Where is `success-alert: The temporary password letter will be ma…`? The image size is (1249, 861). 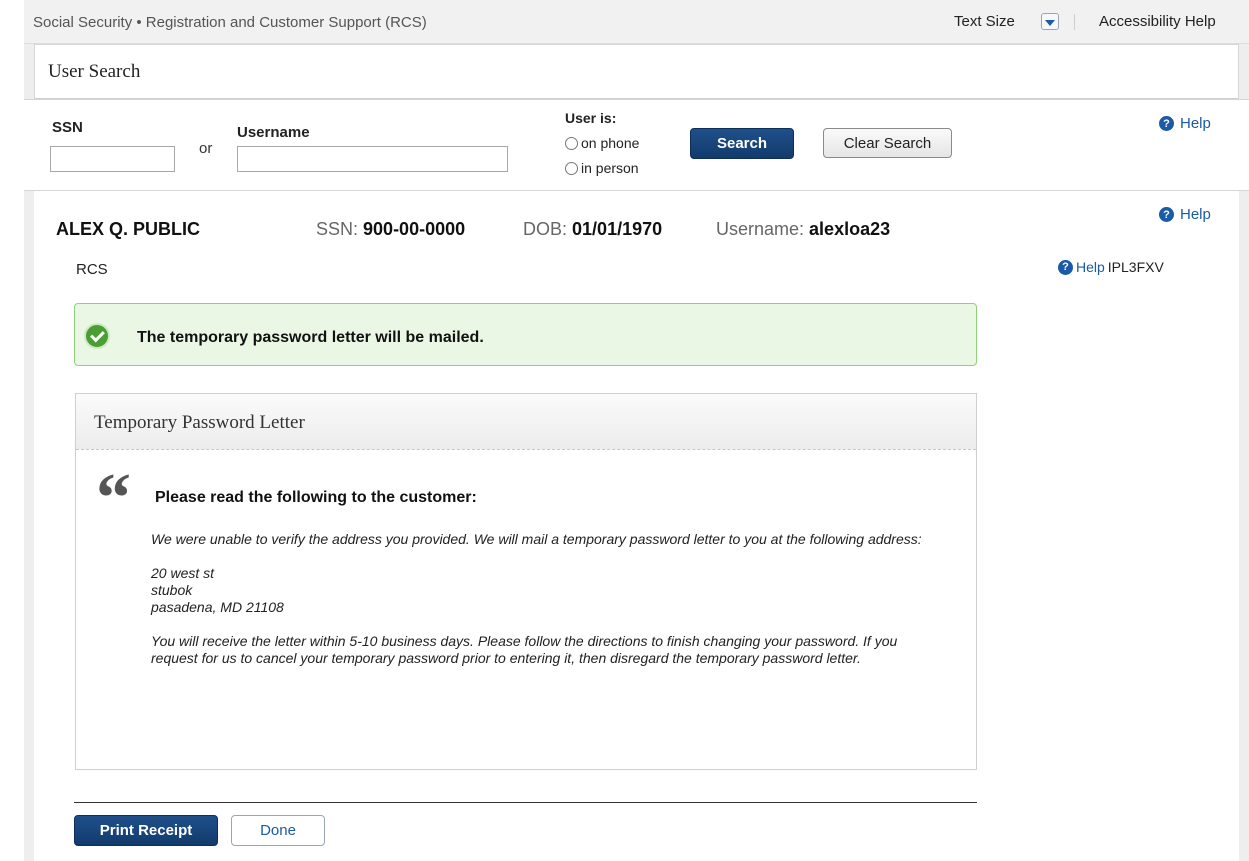
success-alert: The temporary password letter will be ma… is located at coordinates (525, 334).